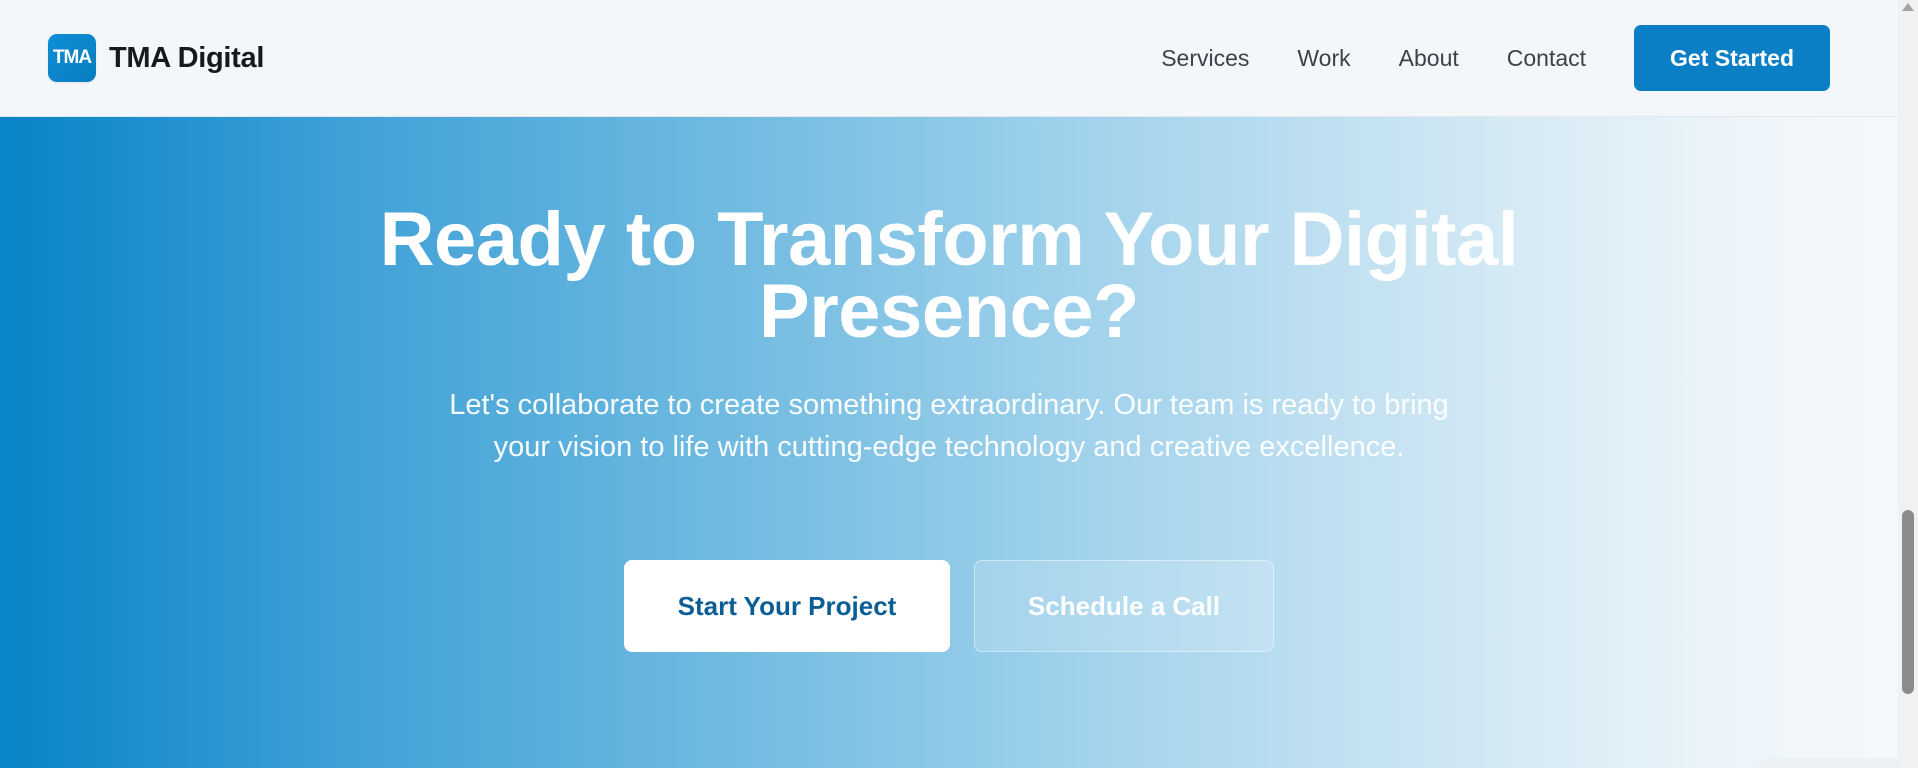 The image size is (1918, 768). I want to click on main-nav: Services Work About Contact Get Started, so click(1495, 58).